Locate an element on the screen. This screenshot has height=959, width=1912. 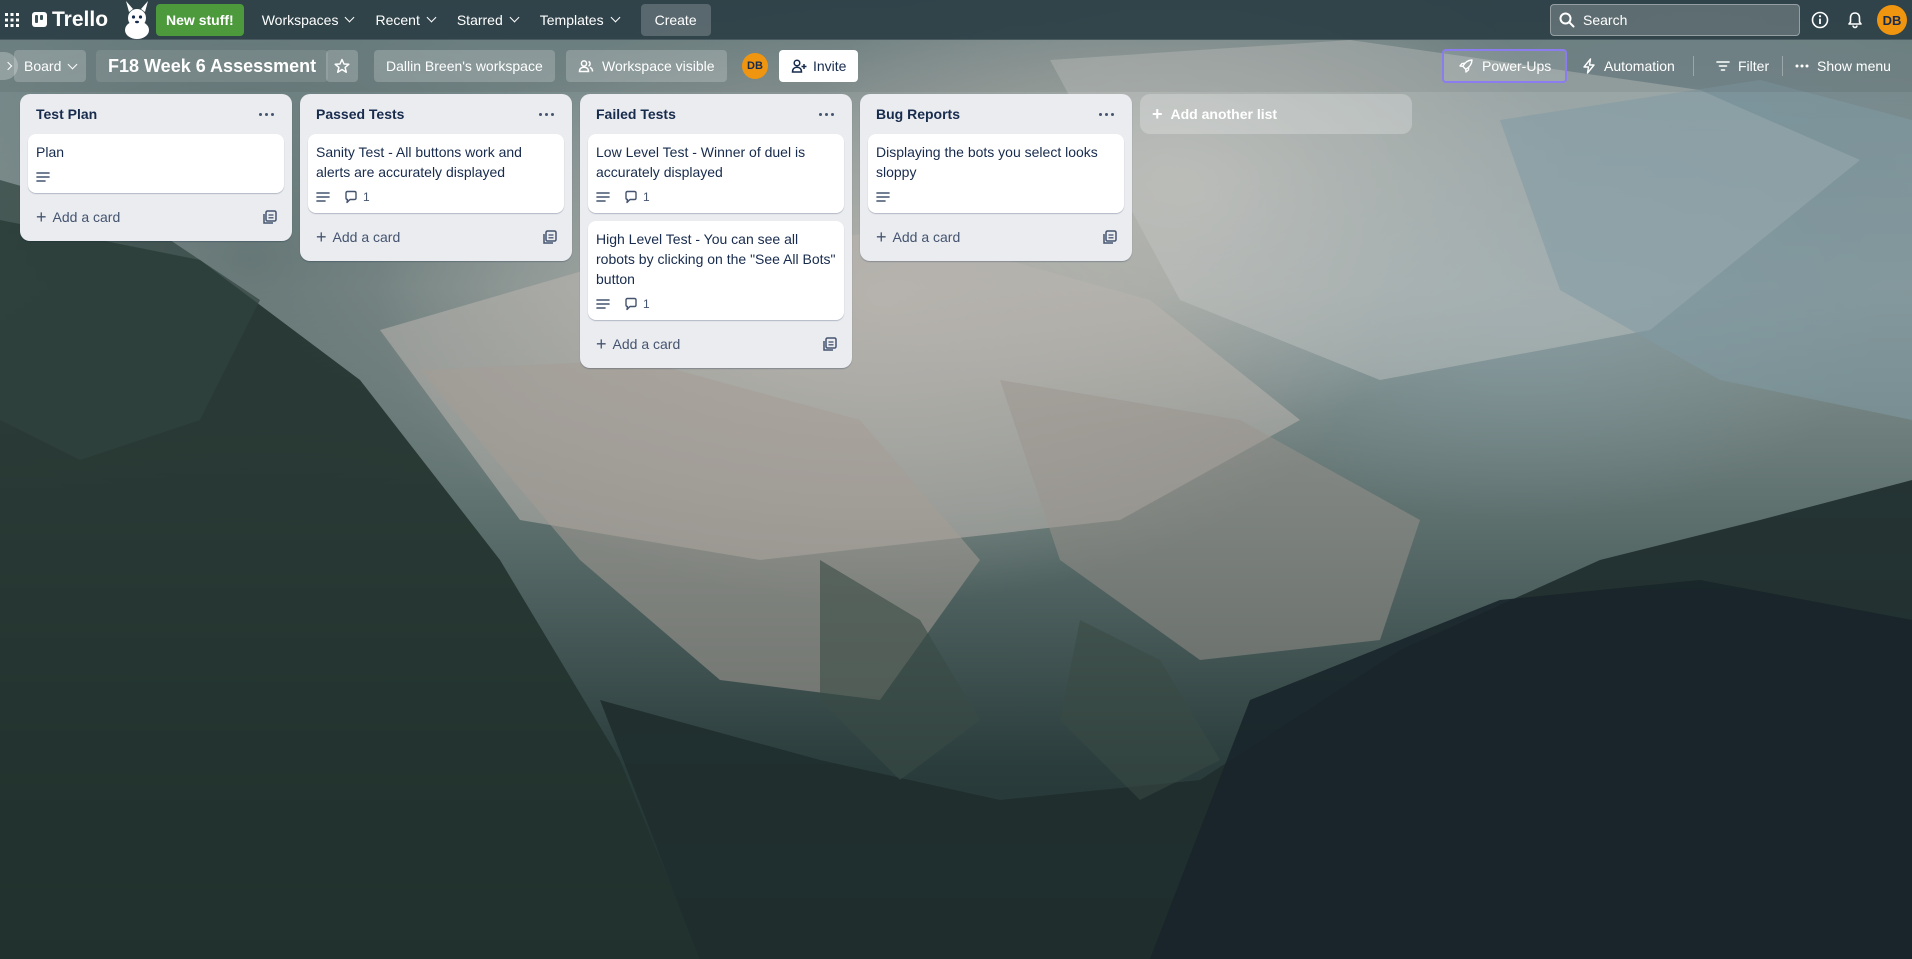
power-ups-button: Power-Ups is located at coordinates (1505, 66).